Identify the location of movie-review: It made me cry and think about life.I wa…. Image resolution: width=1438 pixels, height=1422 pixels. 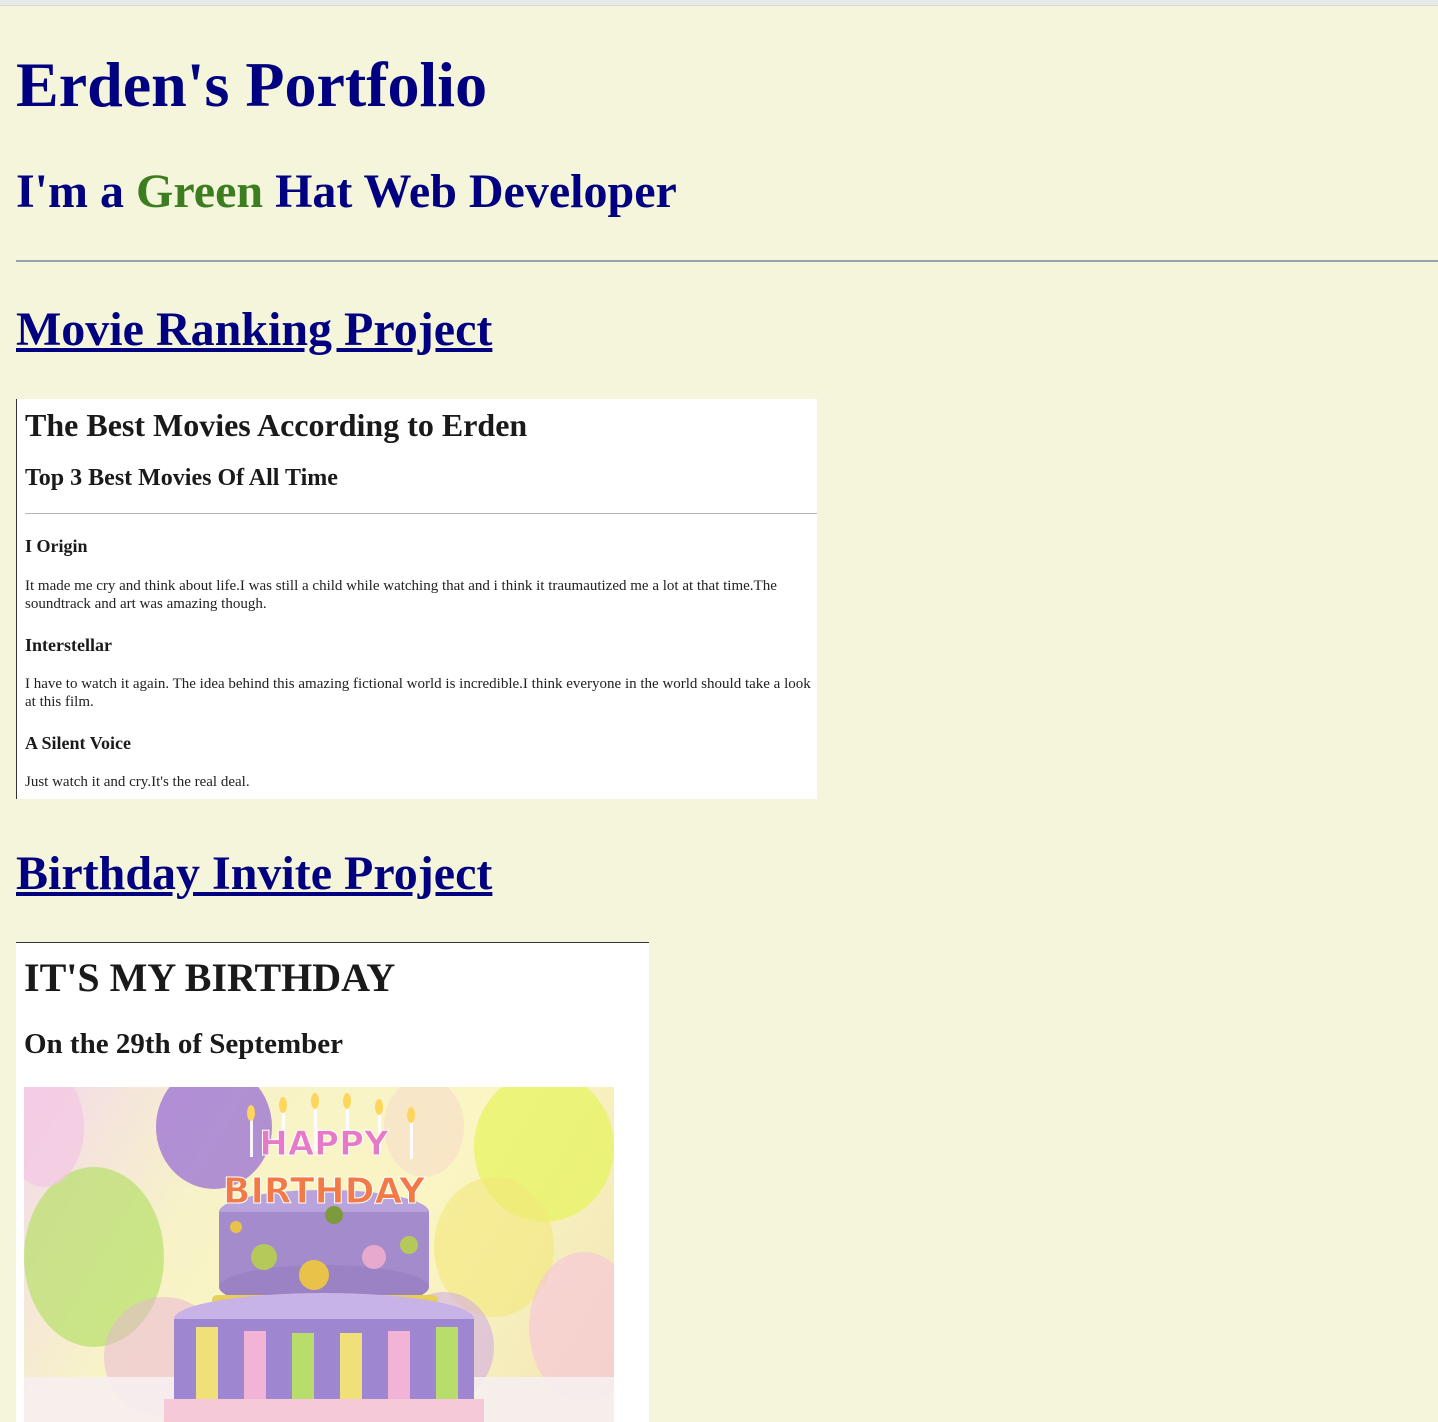
(401, 595).